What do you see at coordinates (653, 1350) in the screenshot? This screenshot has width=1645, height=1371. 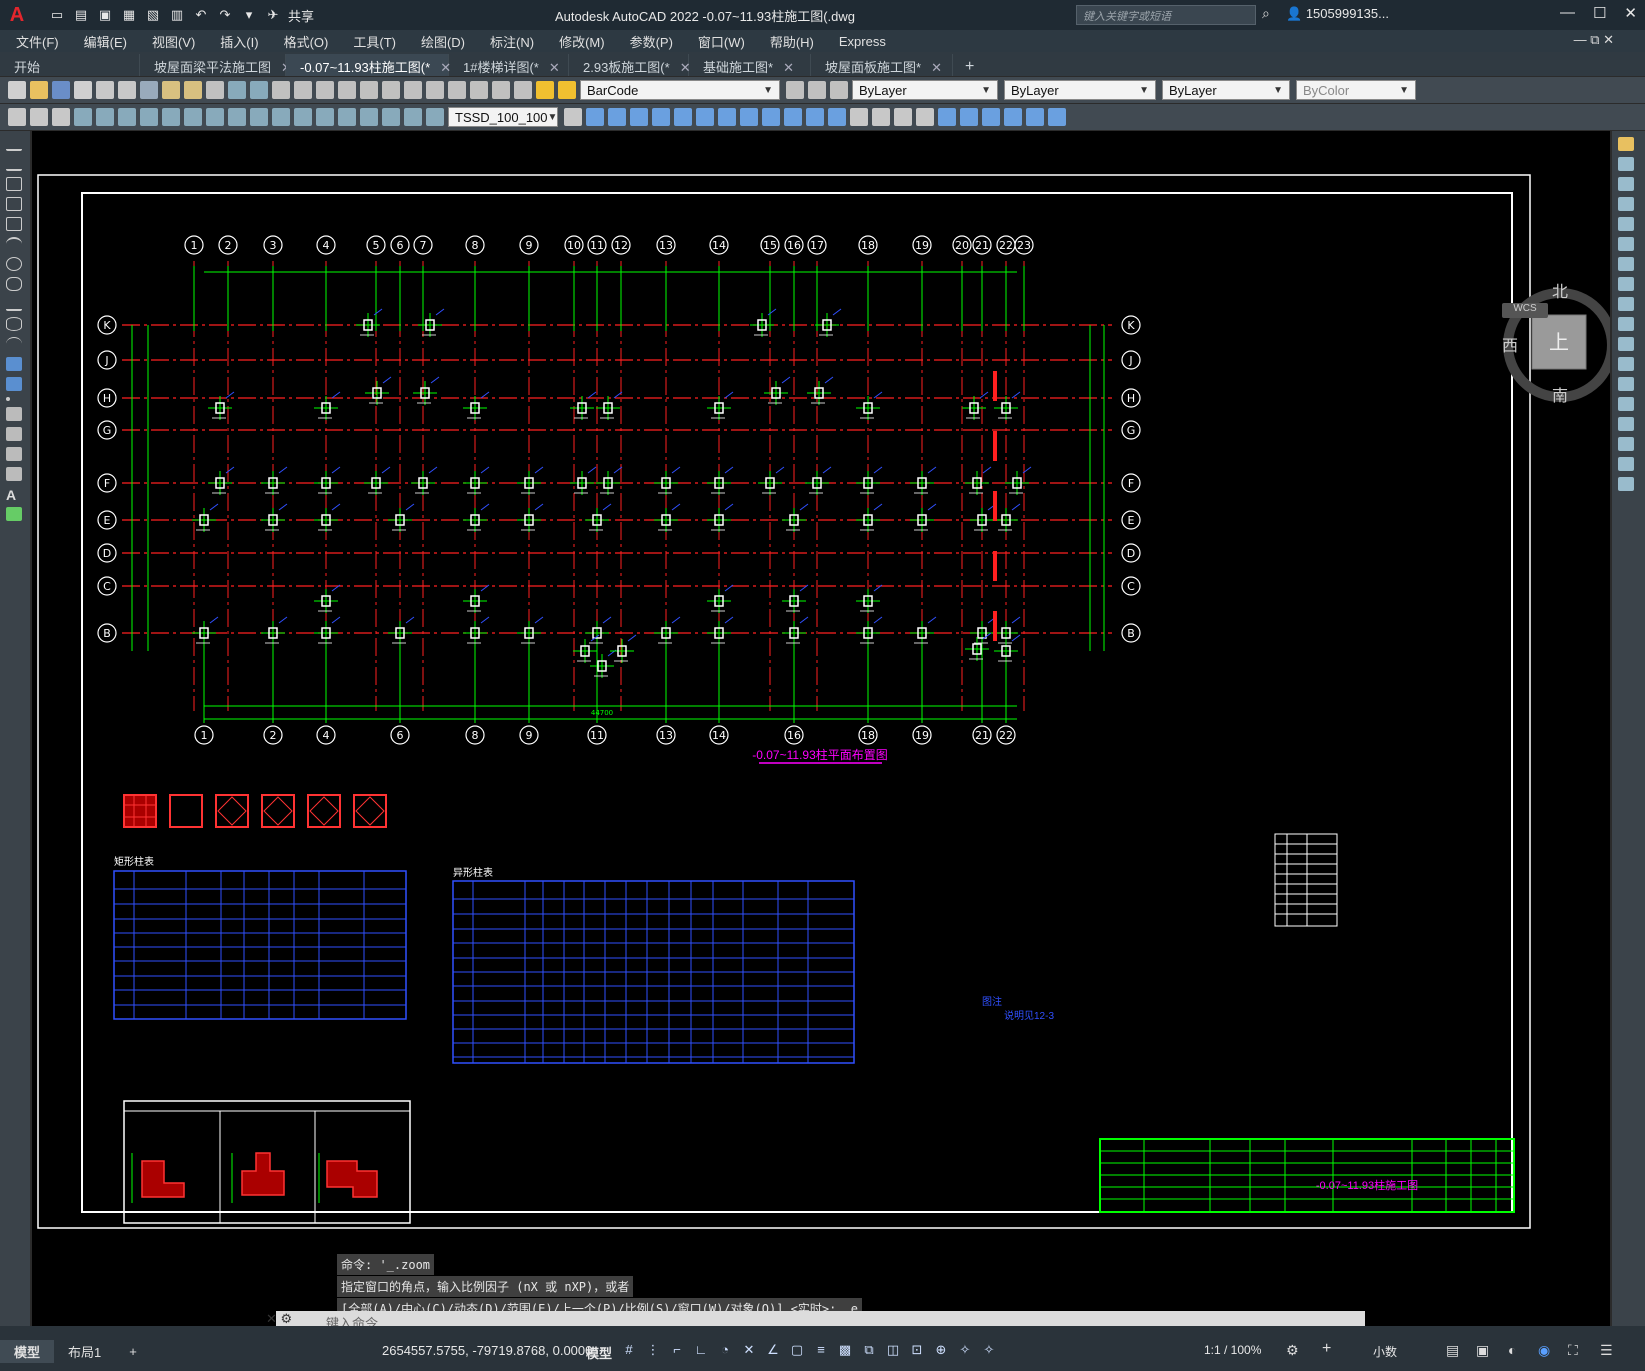 I see `snap-icon: ⋮` at bounding box center [653, 1350].